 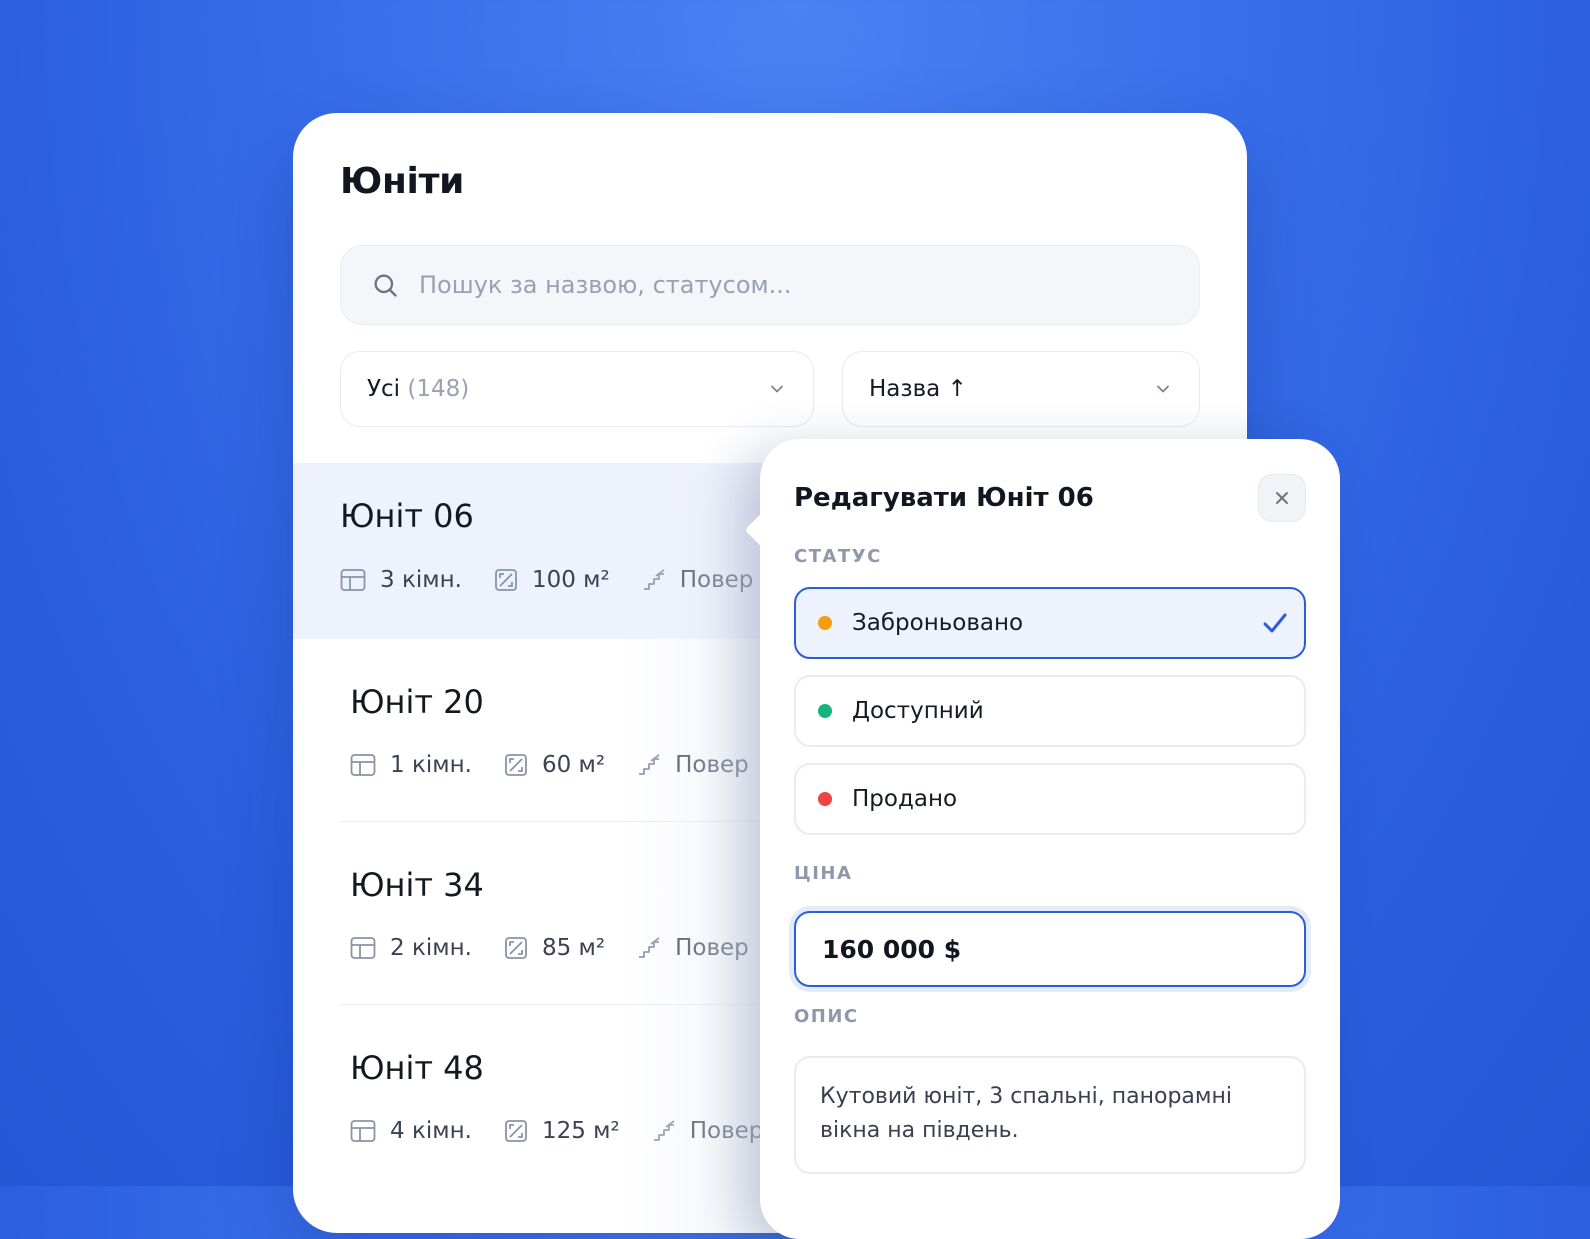 I want to click on unit-area-value: 60 м², so click(x=573, y=765).